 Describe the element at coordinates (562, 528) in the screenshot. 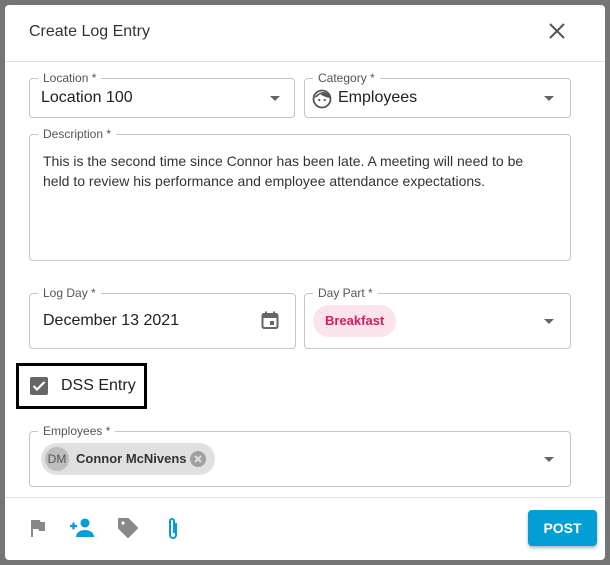

I see `post-button: POST` at that location.